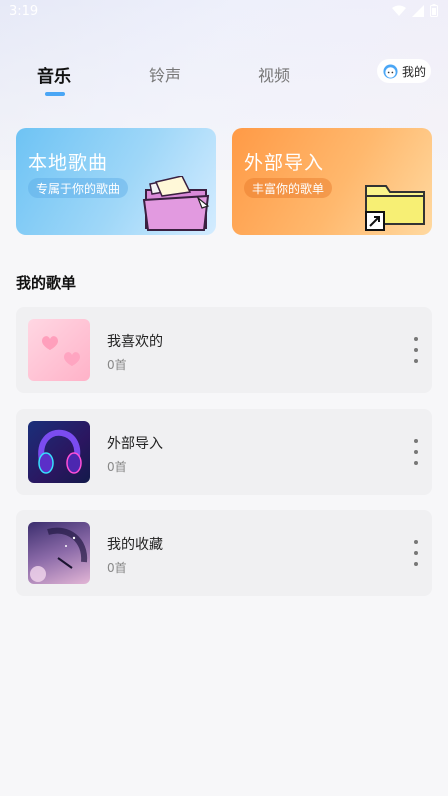 This screenshot has width=448, height=796. Describe the element at coordinates (135, 342) in the screenshot. I see `playlist-name: 我喜欢的` at that location.